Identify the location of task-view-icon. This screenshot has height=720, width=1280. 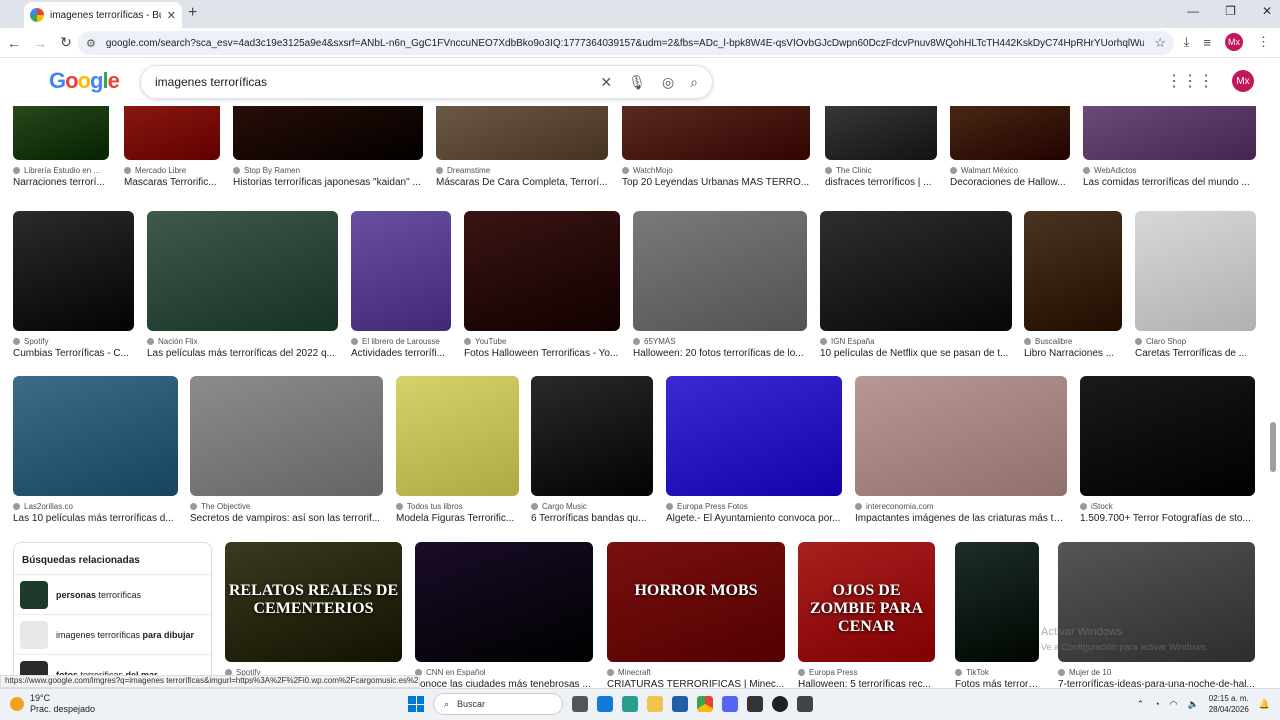
(580, 704).